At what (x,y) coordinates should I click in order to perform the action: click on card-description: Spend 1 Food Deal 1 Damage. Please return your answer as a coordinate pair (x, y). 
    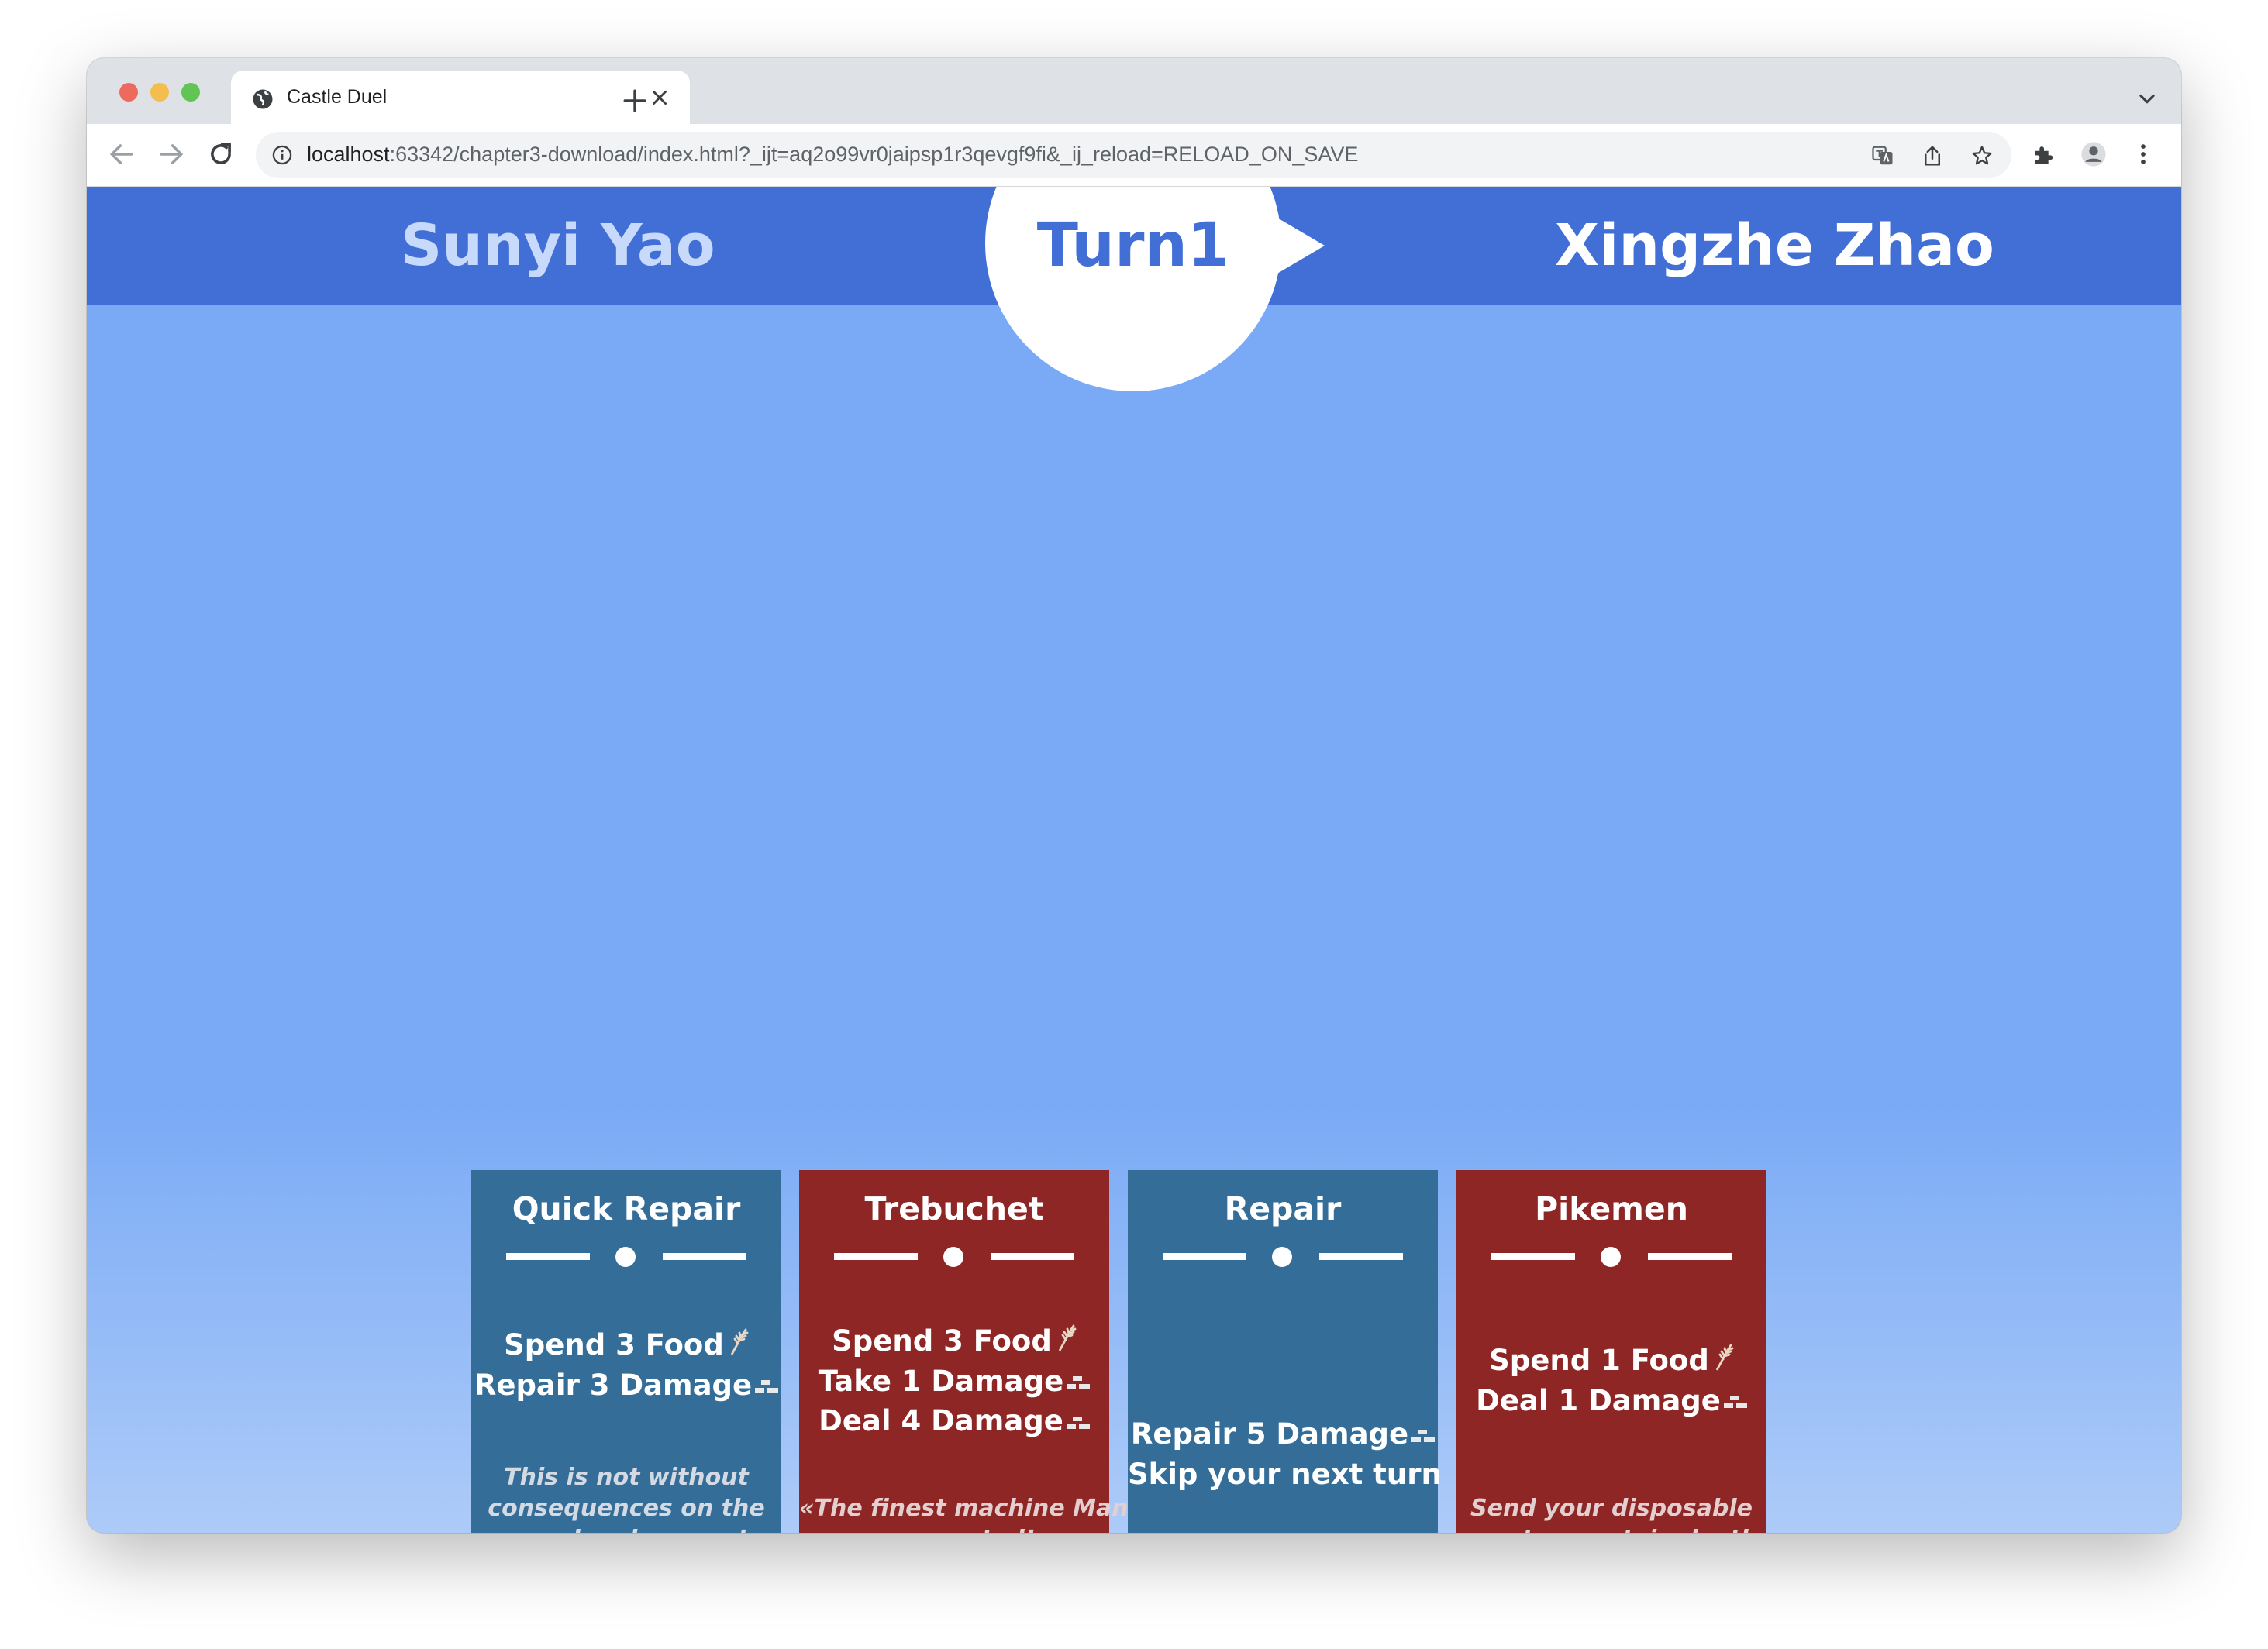
    Looking at the image, I should click on (1611, 1381).